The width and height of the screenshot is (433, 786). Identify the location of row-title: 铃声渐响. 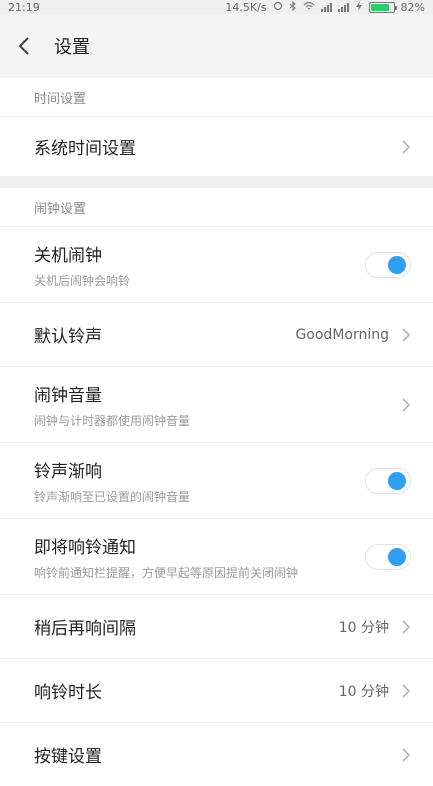
(68, 471).